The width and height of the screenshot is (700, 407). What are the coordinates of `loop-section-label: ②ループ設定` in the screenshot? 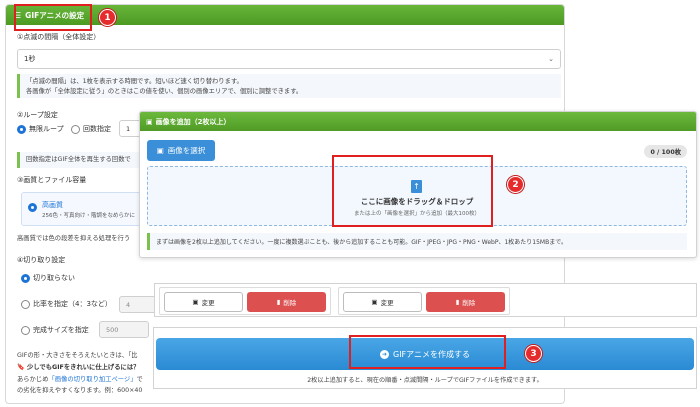 It's located at (37, 115).